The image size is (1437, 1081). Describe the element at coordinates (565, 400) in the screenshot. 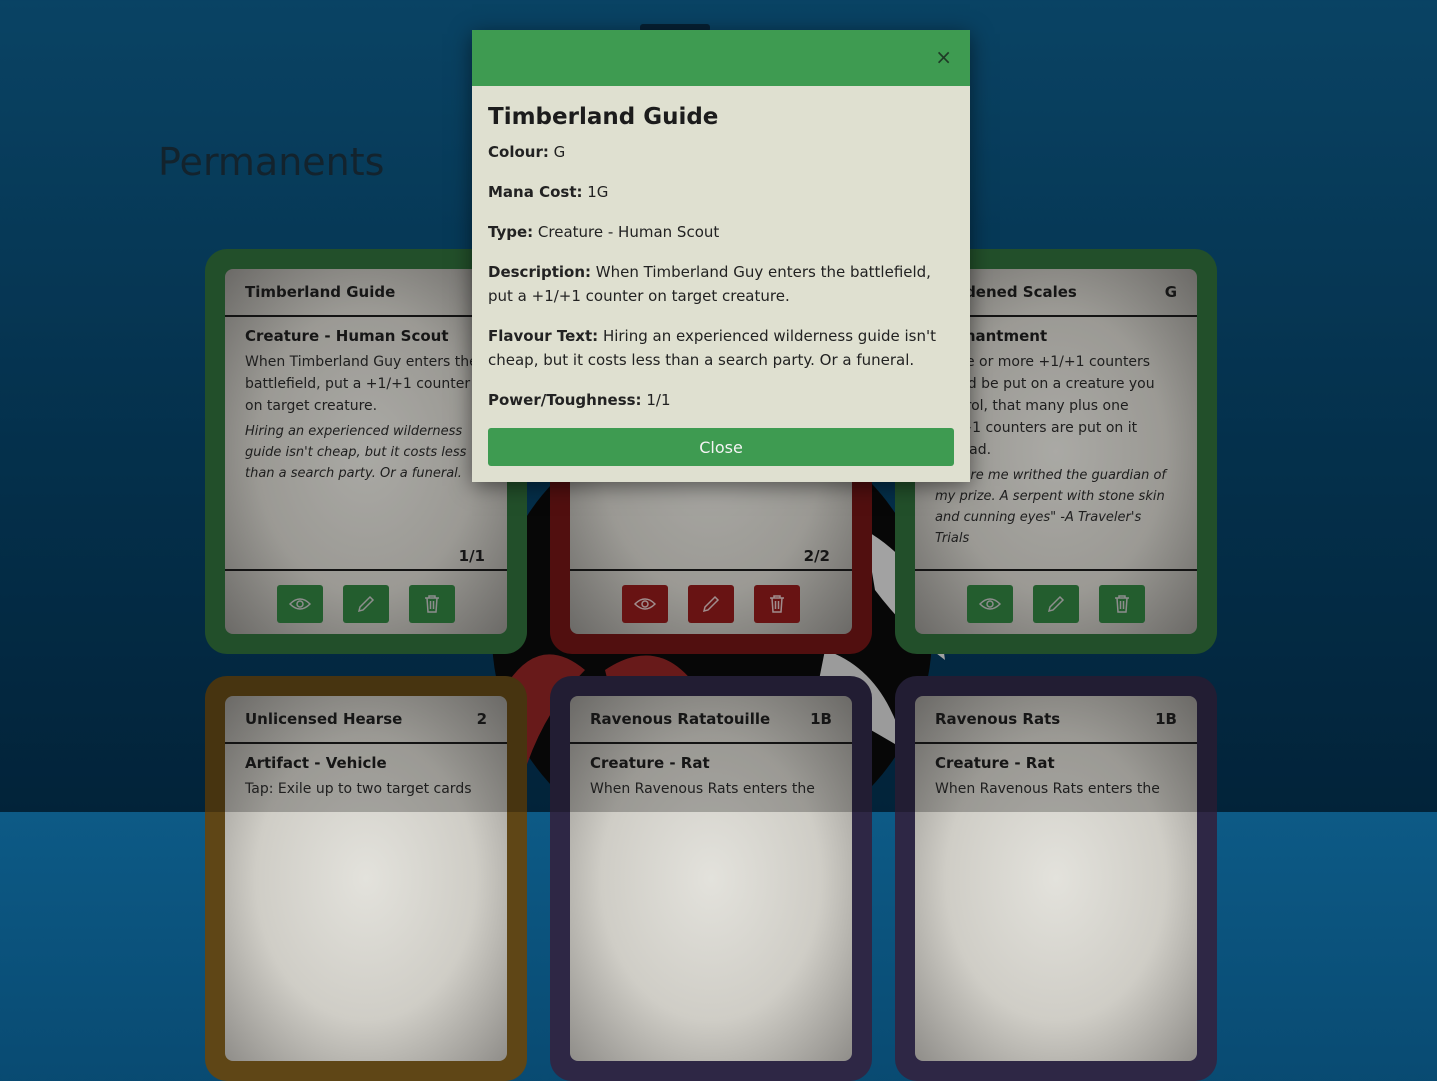

I see `power-toughness-label: Power/Toughness:` at that location.